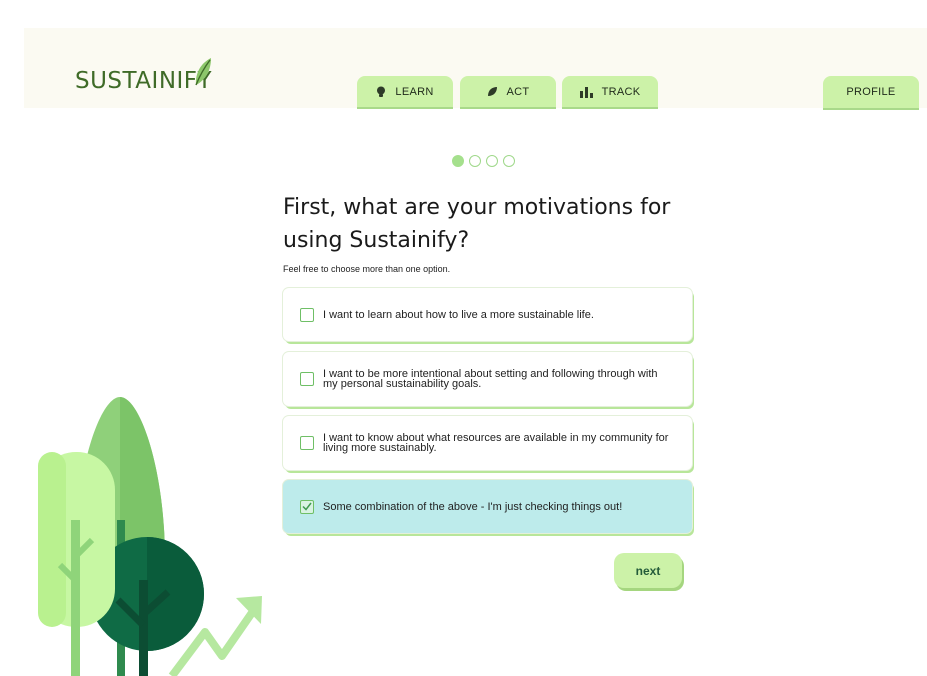 This screenshot has width=927, height=676. Describe the element at coordinates (150, 536) in the screenshot. I see `trees-illustration` at that location.